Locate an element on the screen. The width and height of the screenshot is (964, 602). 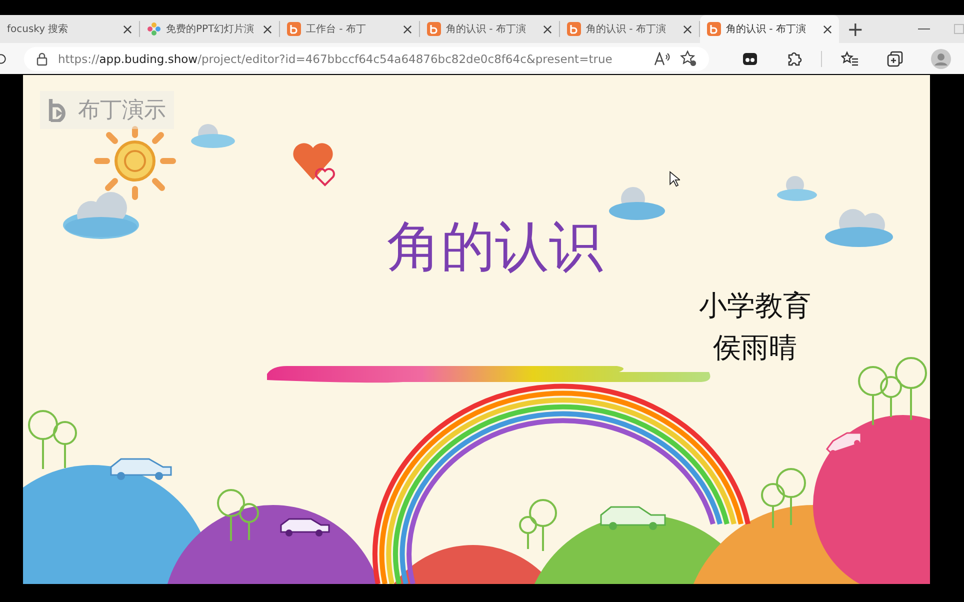
avatar-icon is located at coordinates (941, 58).